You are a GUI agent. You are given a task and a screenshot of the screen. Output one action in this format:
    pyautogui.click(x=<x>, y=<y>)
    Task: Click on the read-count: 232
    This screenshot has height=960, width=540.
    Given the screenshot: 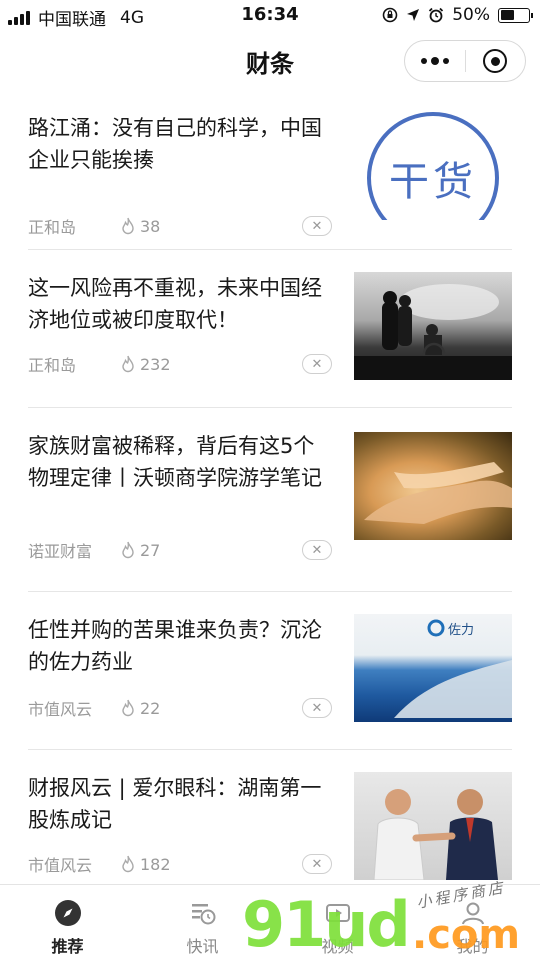 What is the action you would take?
    pyautogui.click(x=155, y=364)
    